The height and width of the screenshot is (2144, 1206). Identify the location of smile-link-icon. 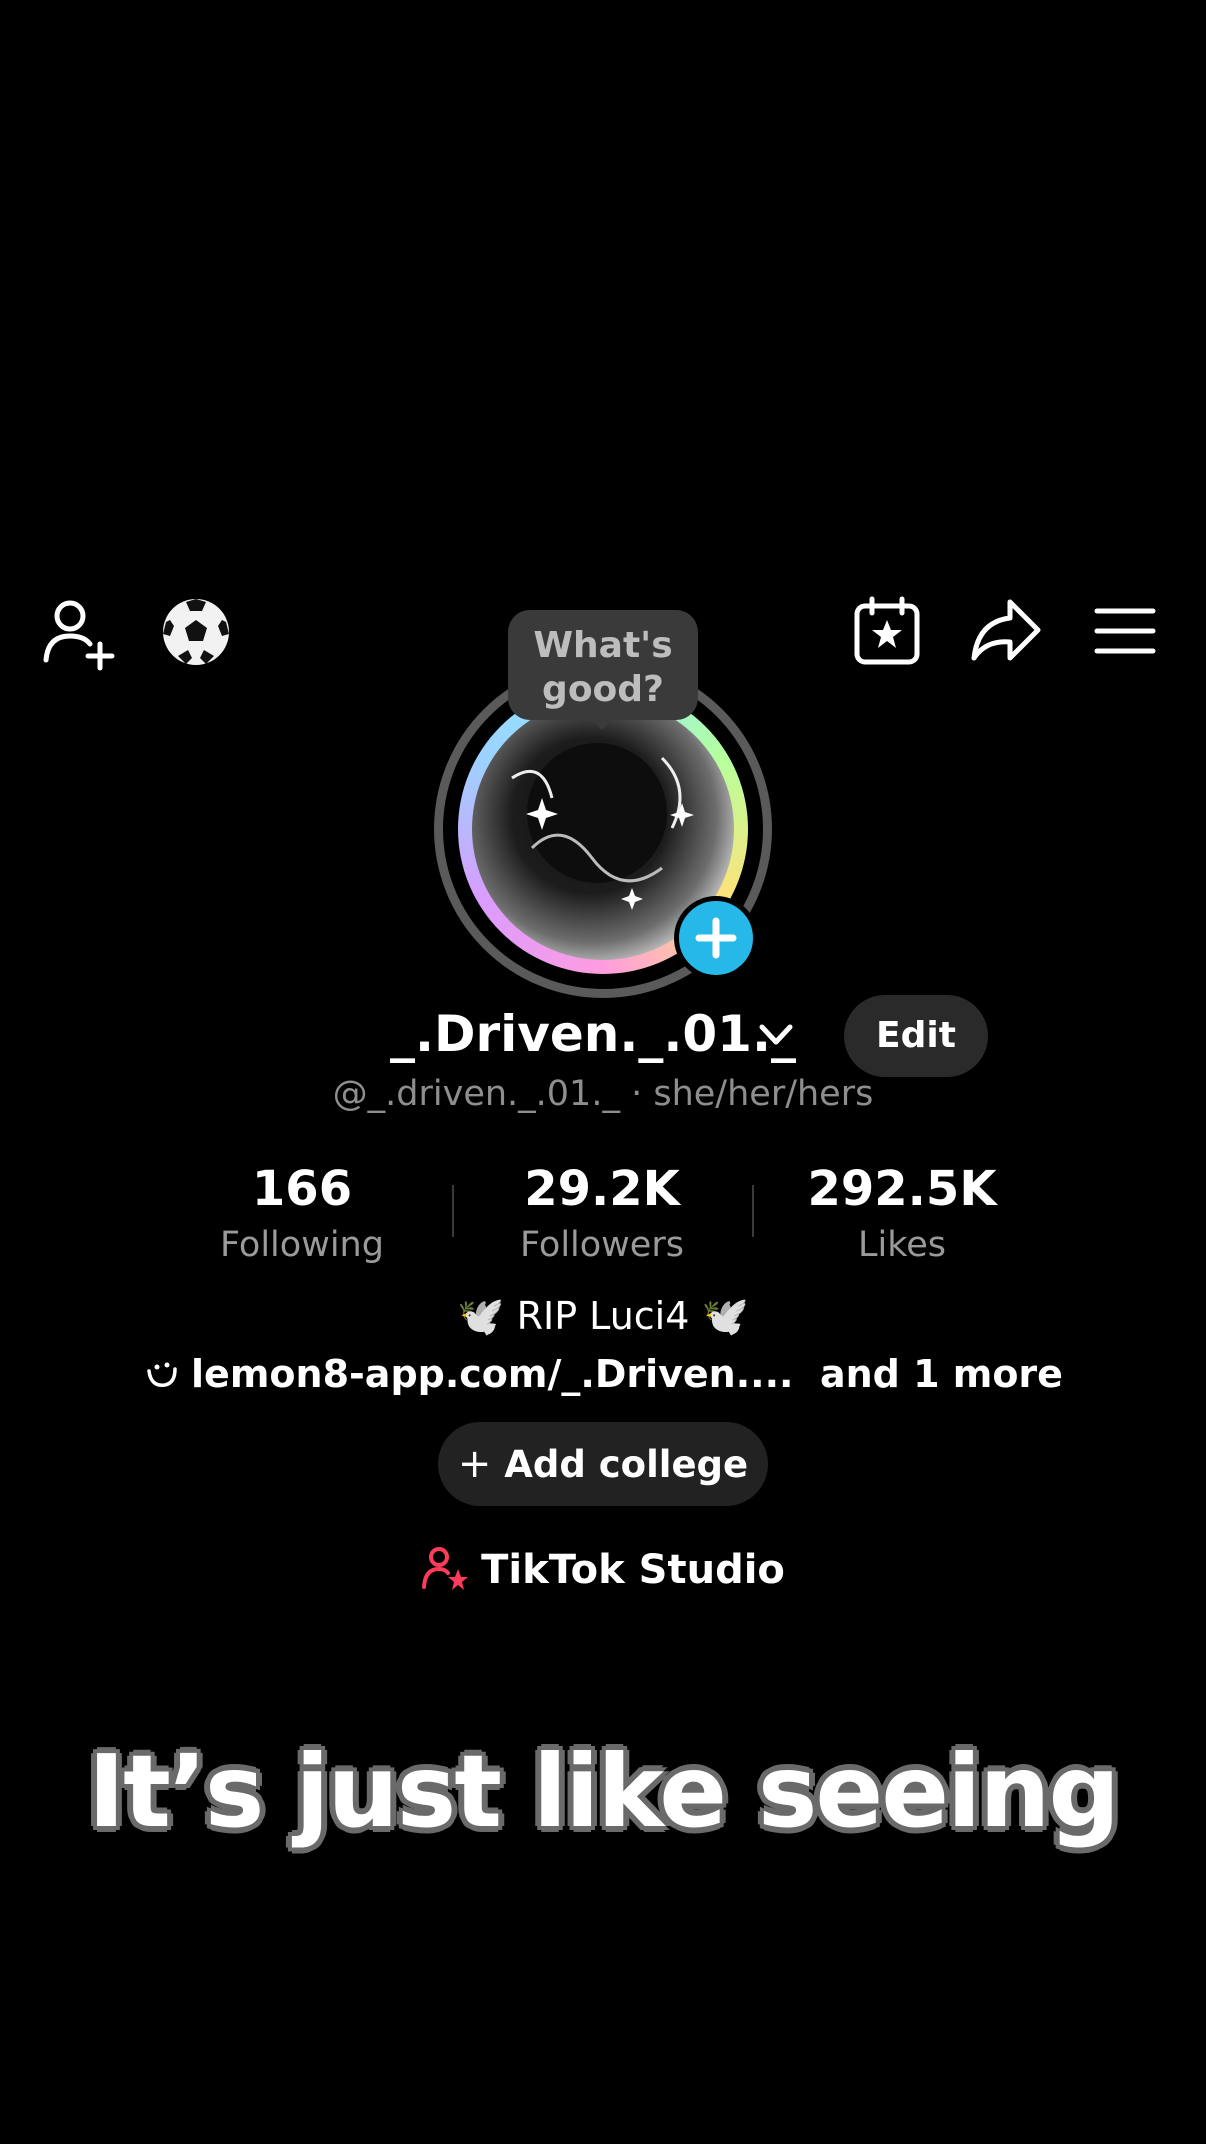
(162, 1374).